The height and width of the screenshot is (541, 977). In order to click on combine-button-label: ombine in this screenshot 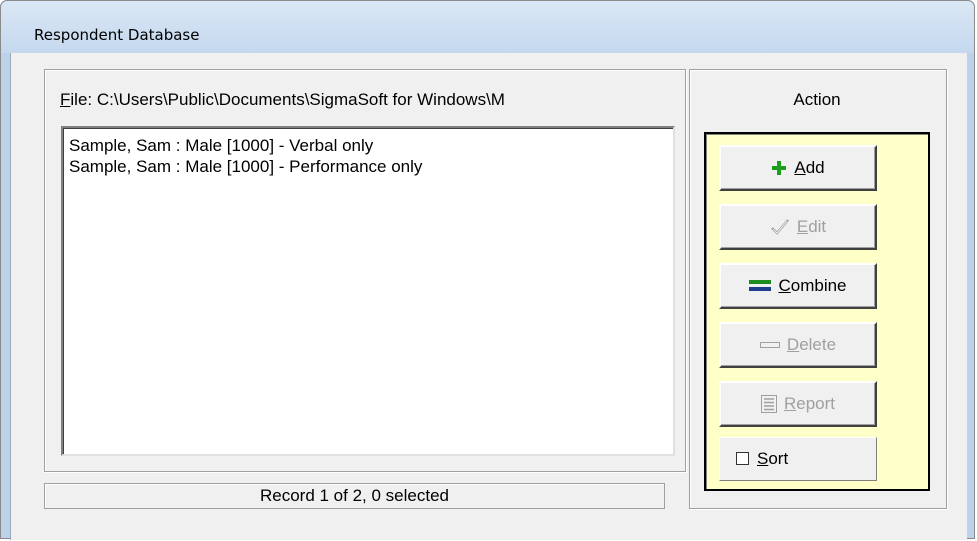, I will do `click(818, 285)`.